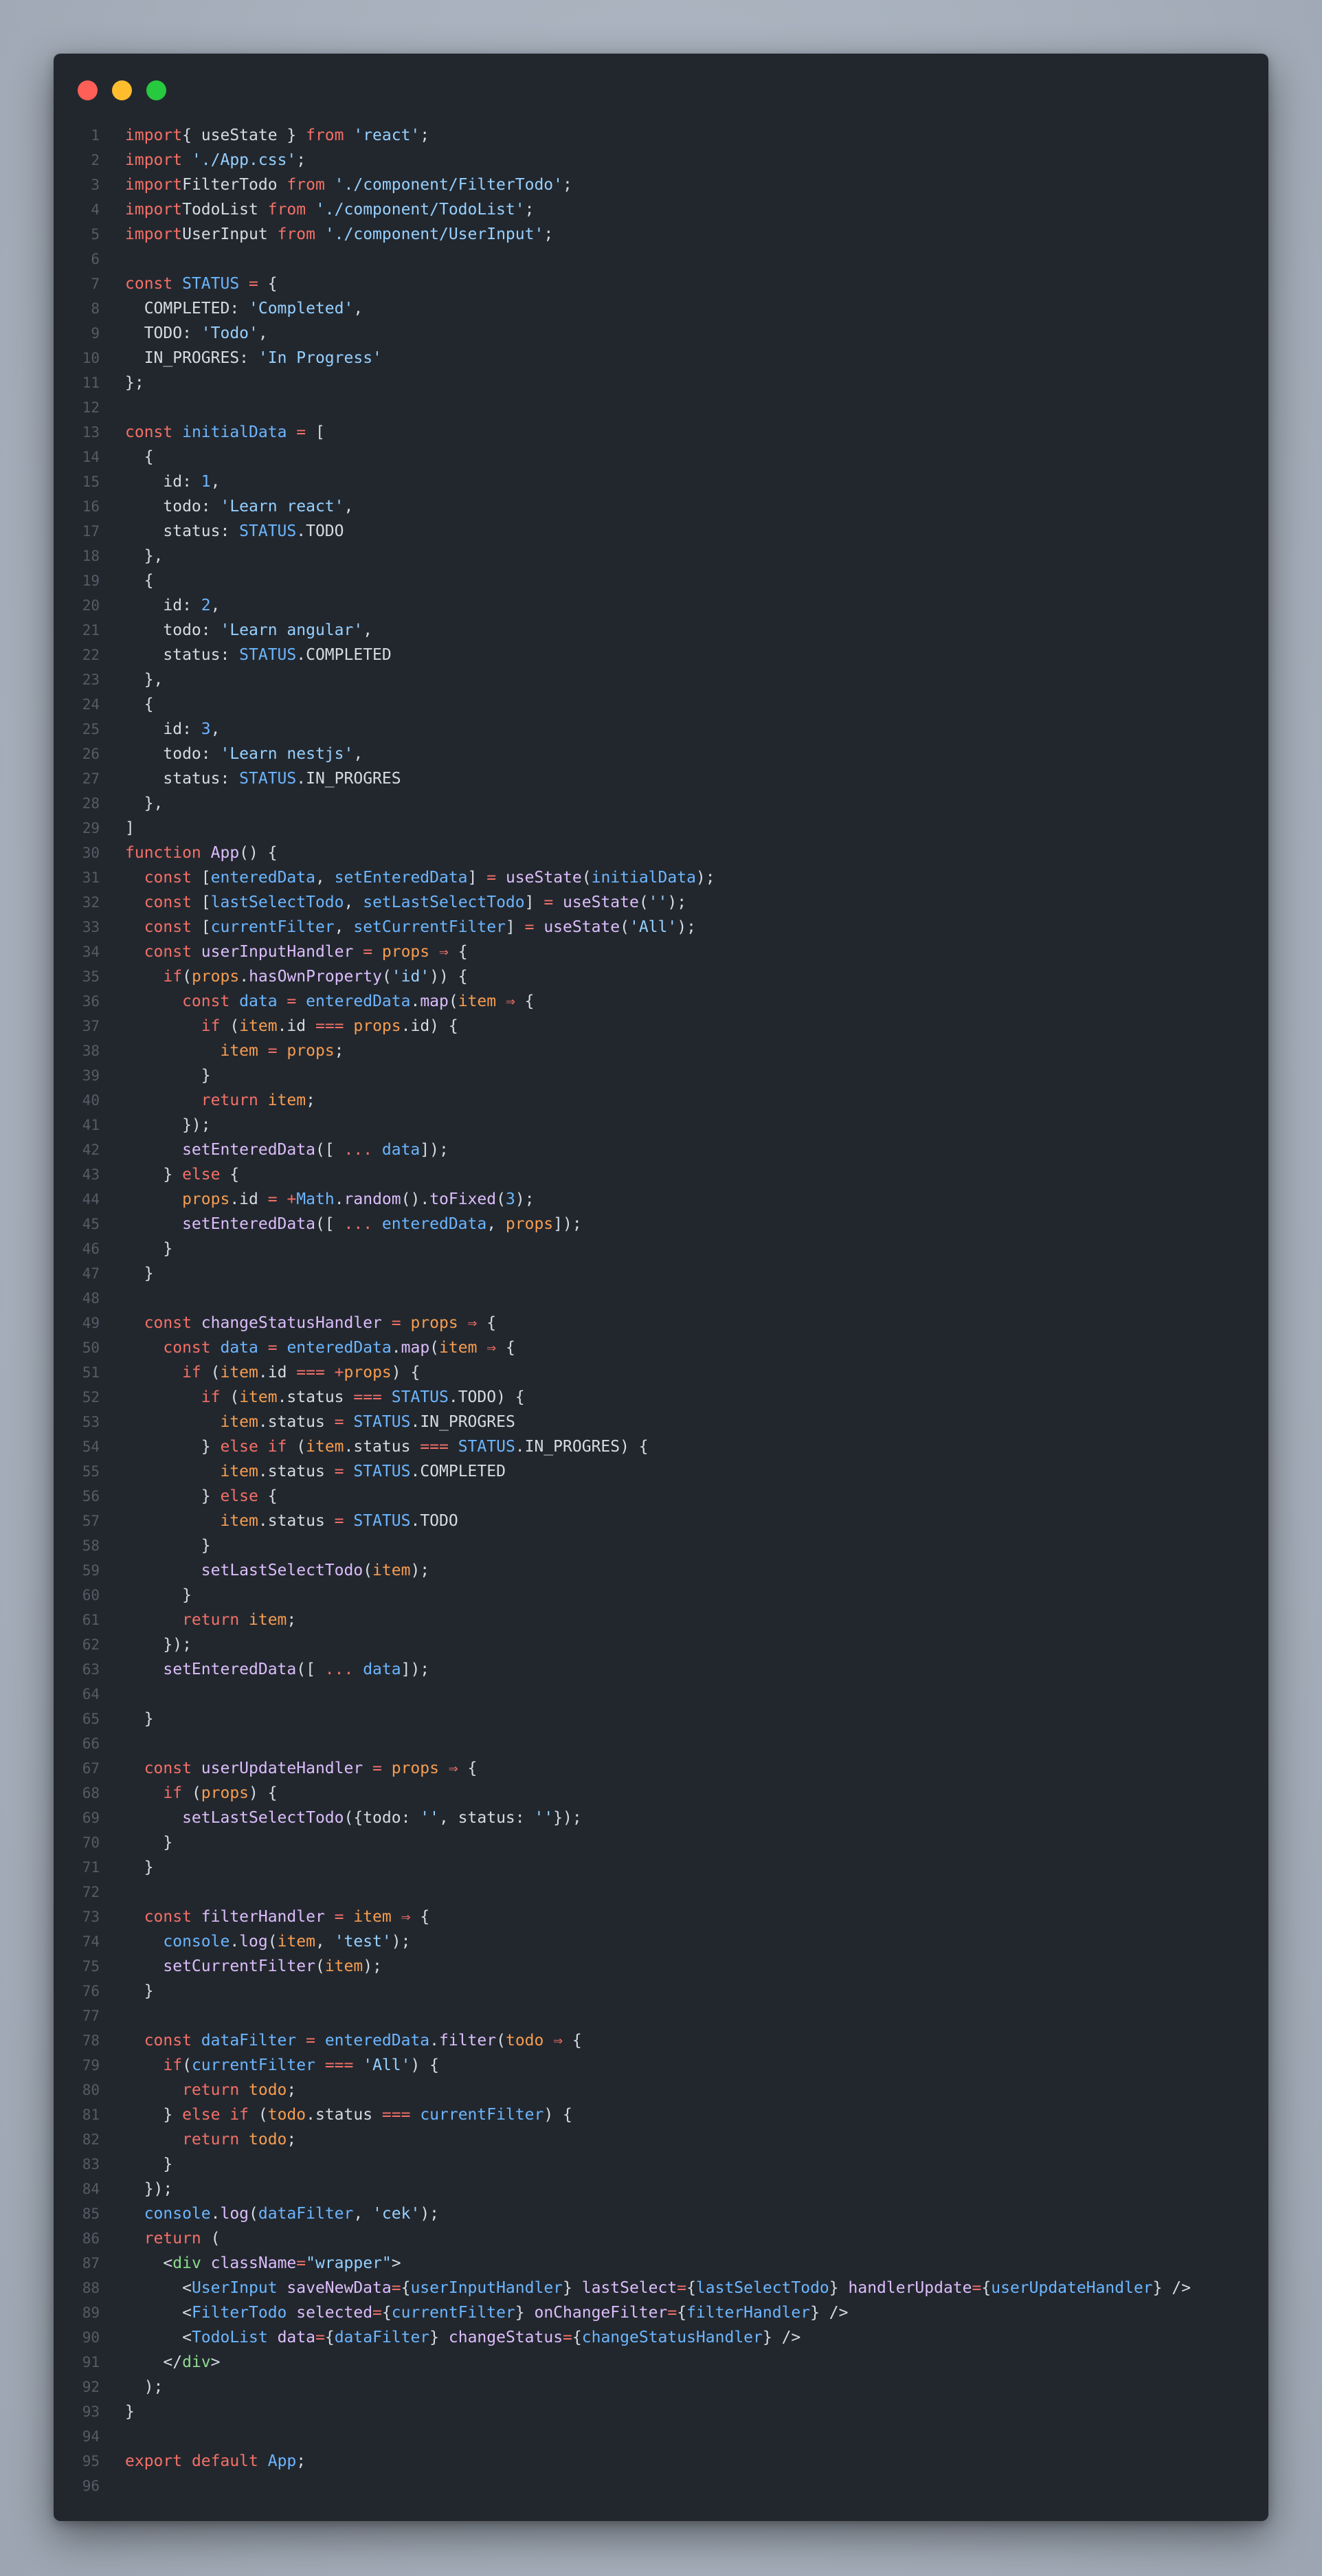 This screenshot has width=1322, height=2576. What do you see at coordinates (272, 927) in the screenshot?
I see `code-token: currentFilter` at bounding box center [272, 927].